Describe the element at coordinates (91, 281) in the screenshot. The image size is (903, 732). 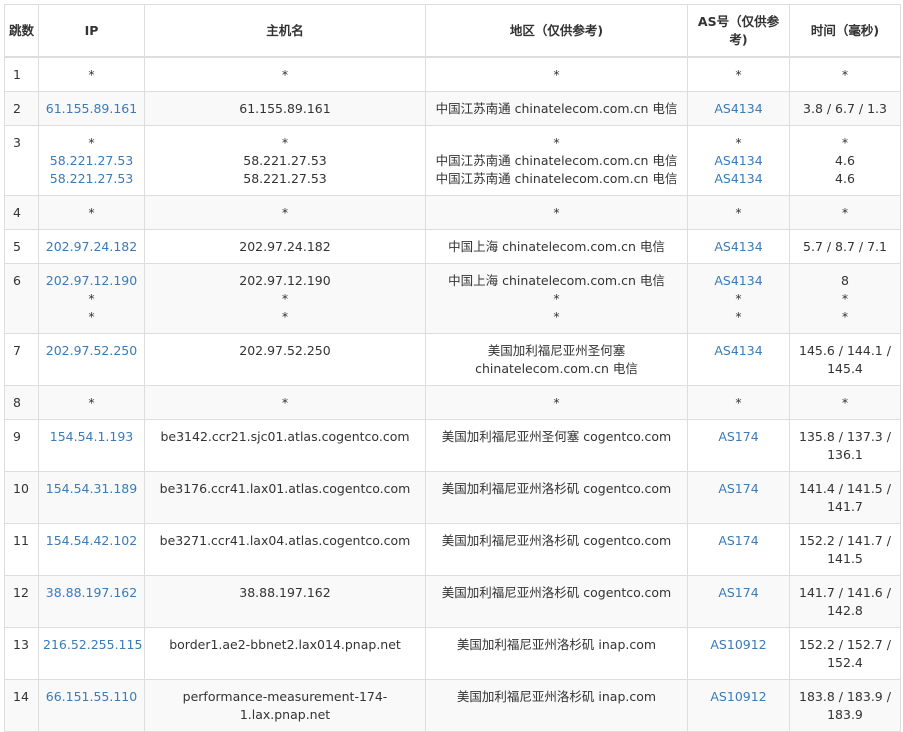
I see `ip-link: 202.97.12.190` at that location.